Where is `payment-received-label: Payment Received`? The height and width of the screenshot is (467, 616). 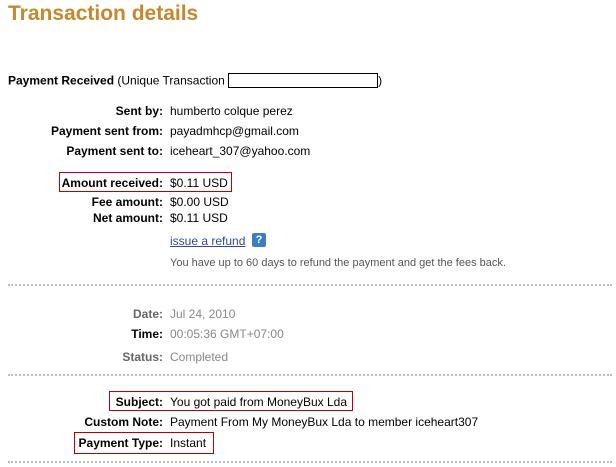
payment-received-label: Payment Received is located at coordinates (61, 80).